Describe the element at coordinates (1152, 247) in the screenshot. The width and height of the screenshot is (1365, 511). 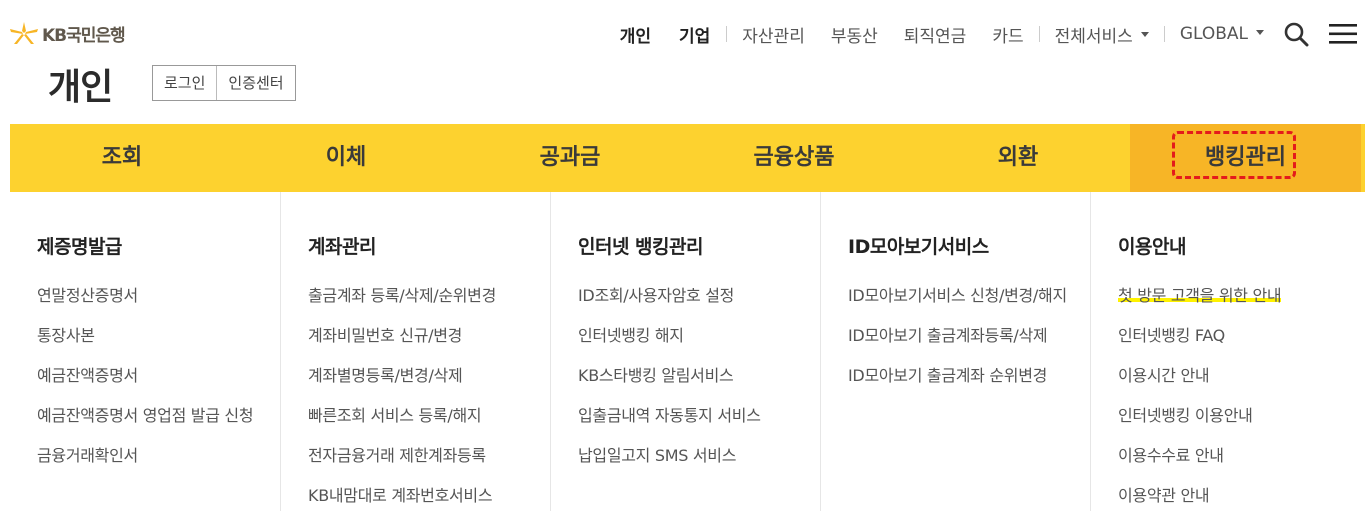
I see `column-title: 이용안내` at that location.